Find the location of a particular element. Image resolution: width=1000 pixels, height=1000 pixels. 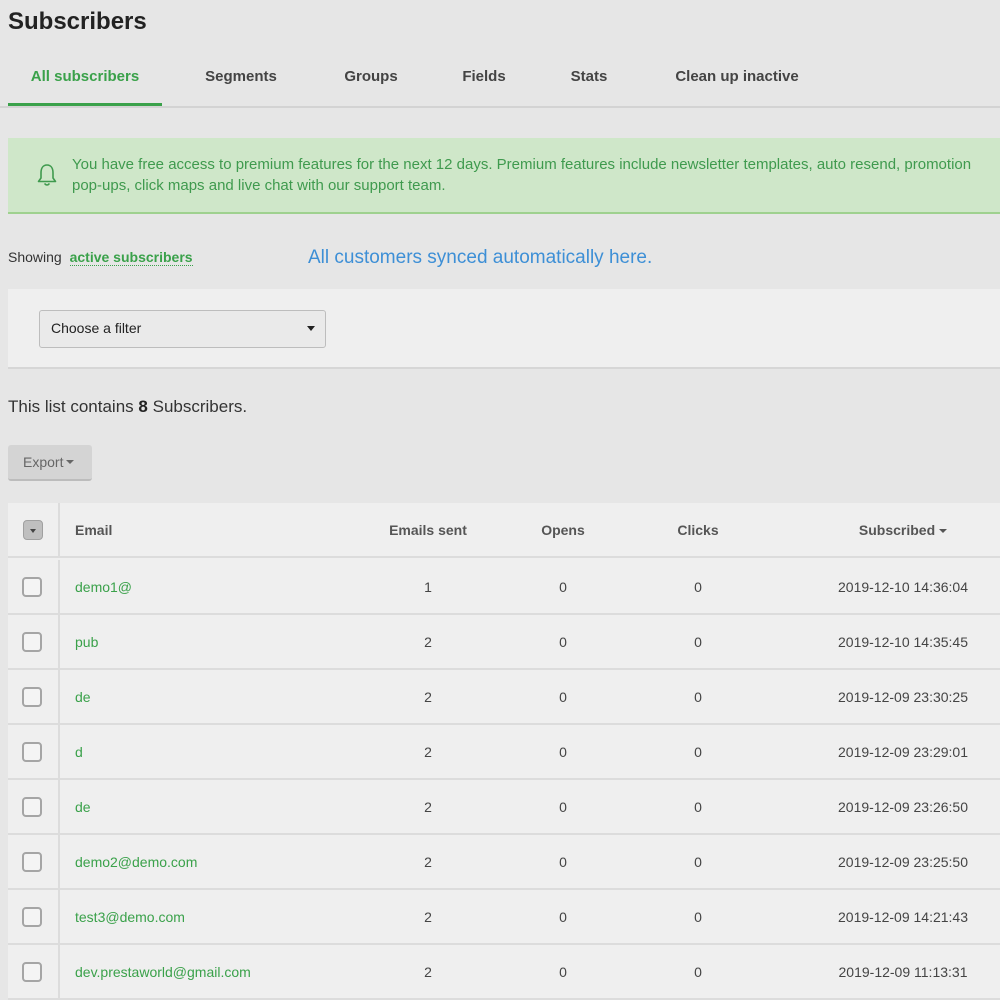

table-row: demo2@demo.com 2 0 0 2019-12-09 23:25:50 is located at coordinates (504, 862).